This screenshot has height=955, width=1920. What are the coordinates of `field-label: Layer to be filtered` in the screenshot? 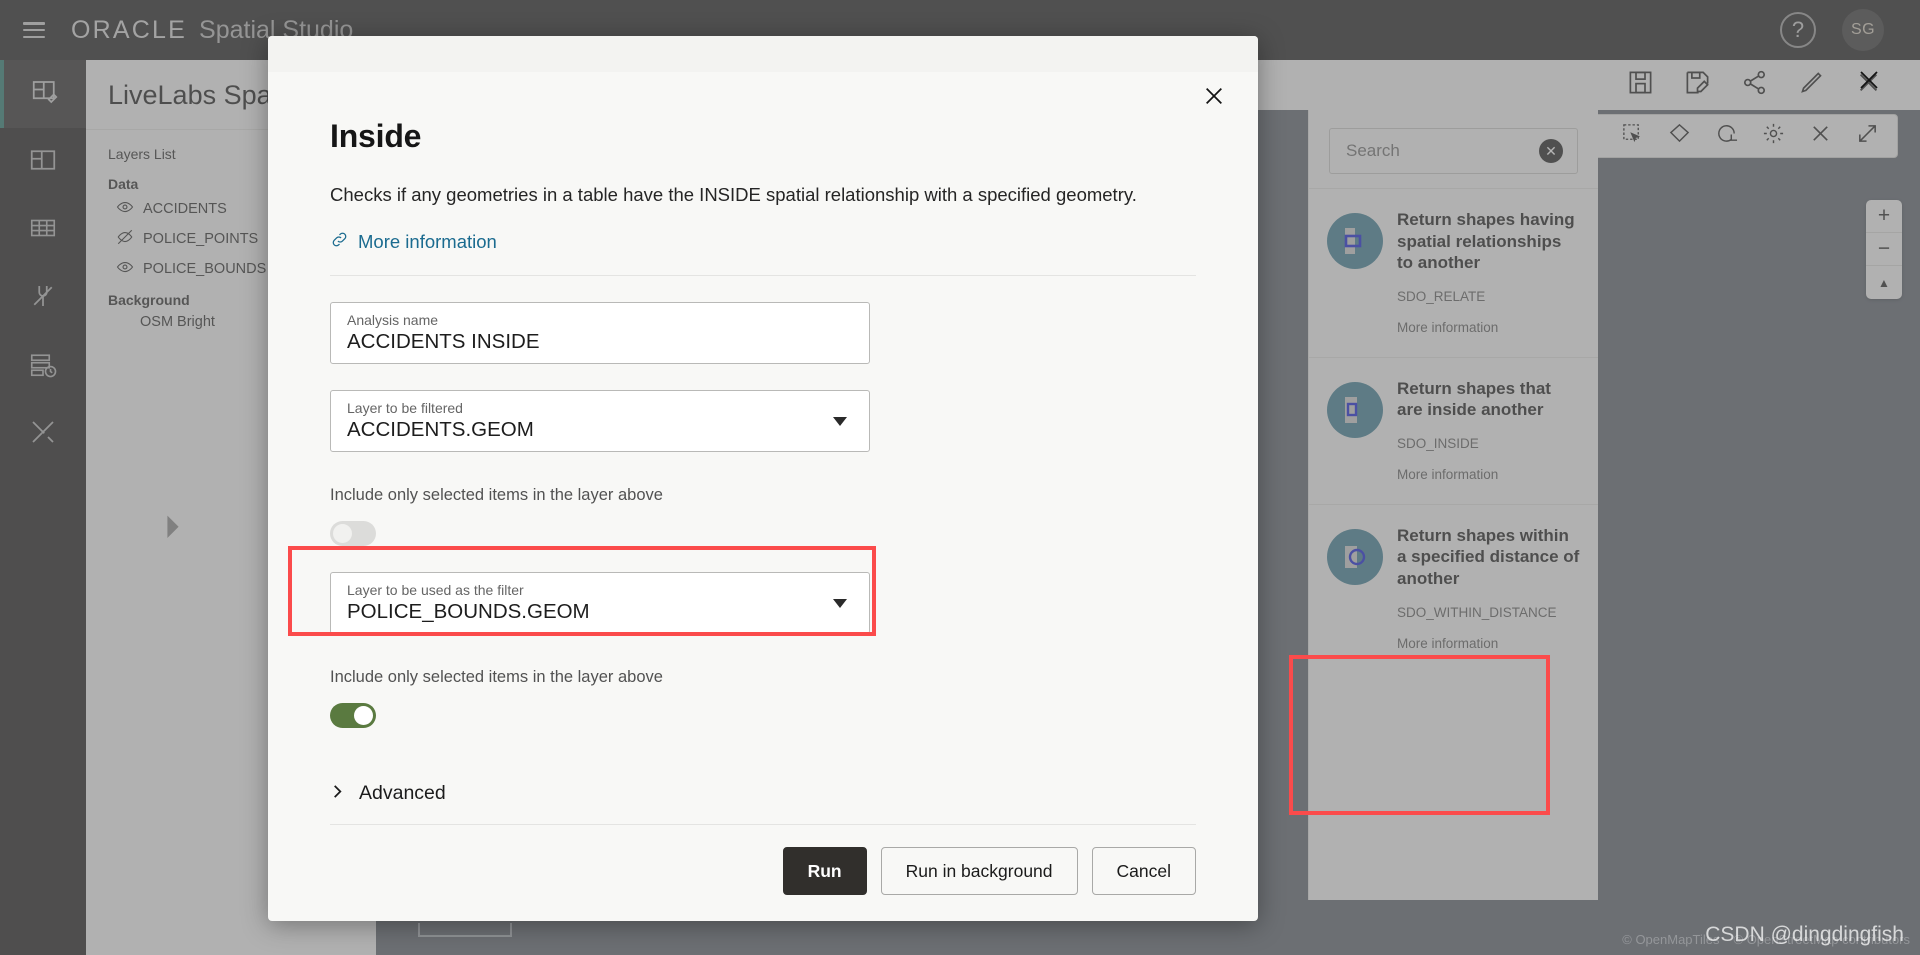 It's located at (405, 408).